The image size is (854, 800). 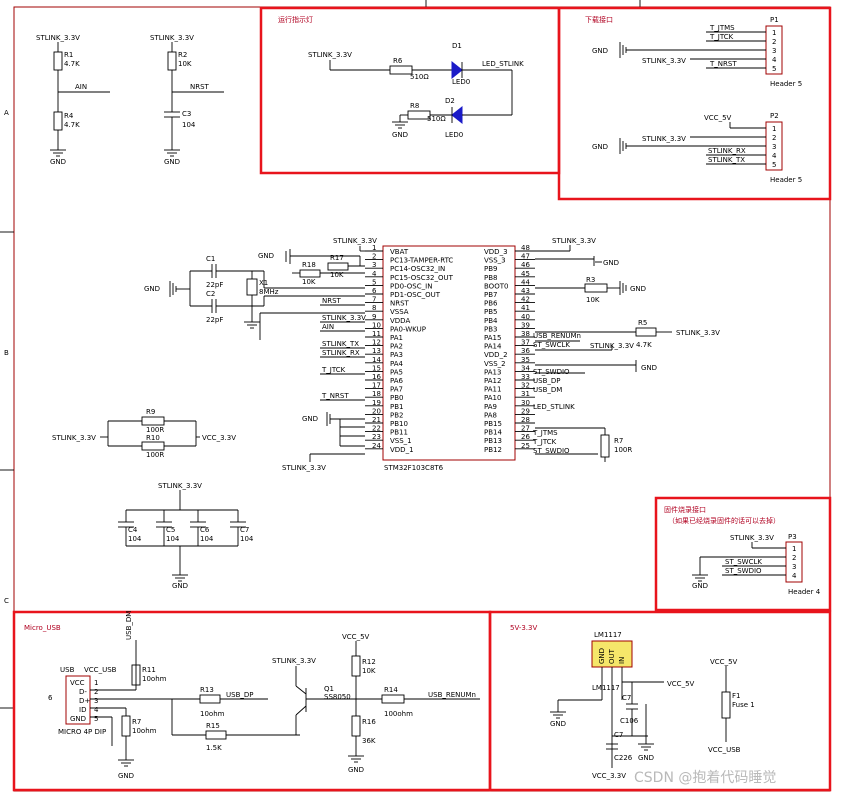 I want to click on mcu-pin-number-right: 26, so click(x=525, y=437).